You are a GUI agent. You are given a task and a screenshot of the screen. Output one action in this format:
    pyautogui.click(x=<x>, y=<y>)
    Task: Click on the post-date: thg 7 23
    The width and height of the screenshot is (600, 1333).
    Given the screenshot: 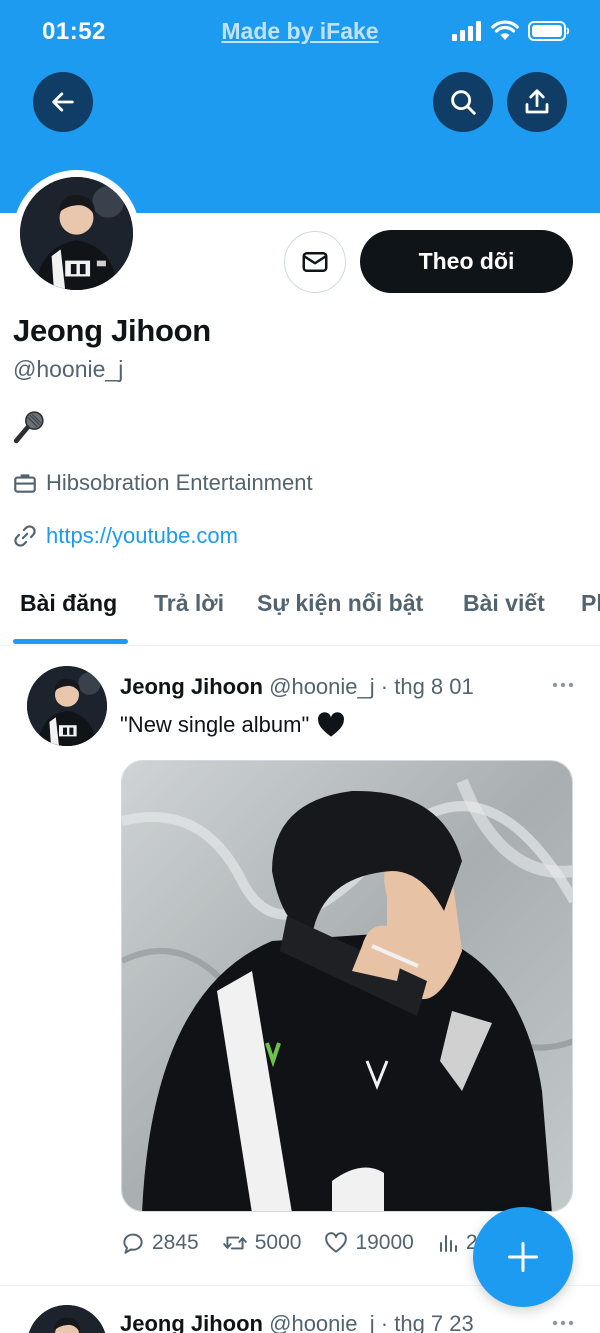 What is the action you would take?
    pyautogui.click(x=434, y=1322)
    